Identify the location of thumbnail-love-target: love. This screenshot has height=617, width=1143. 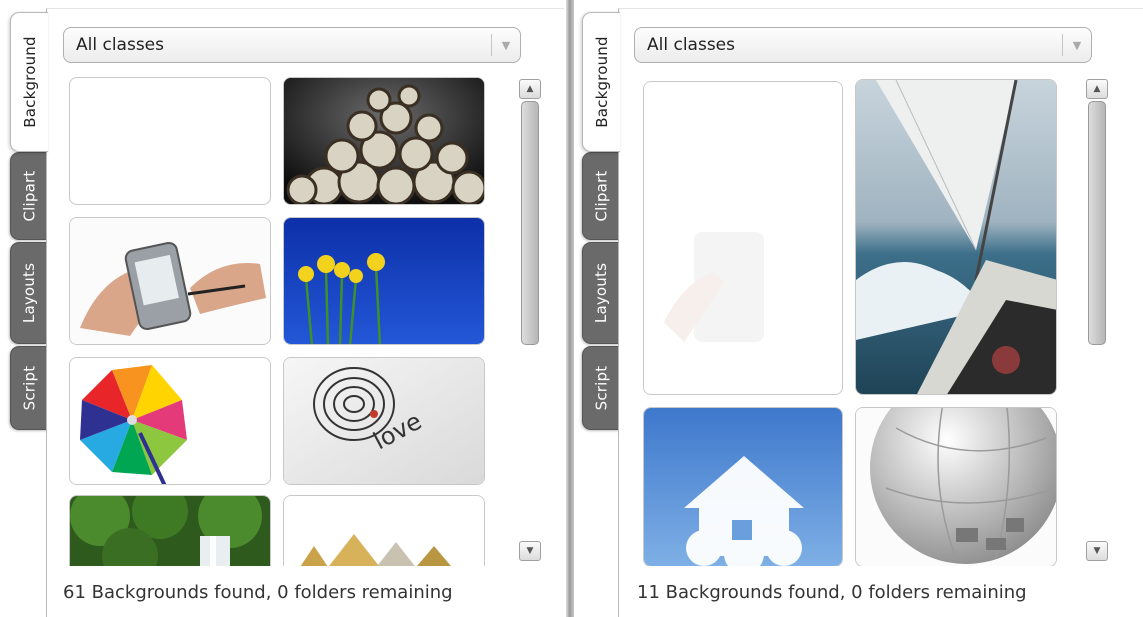
(384, 421).